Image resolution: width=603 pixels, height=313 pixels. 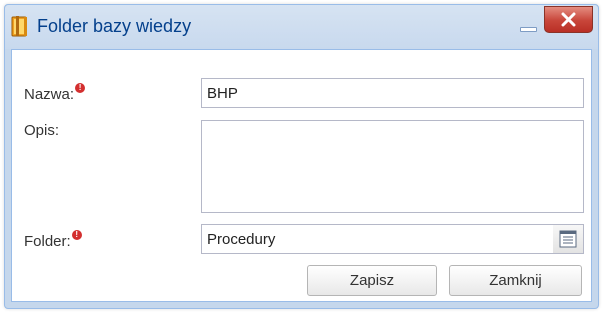 What do you see at coordinates (392, 93) in the screenshot?
I see `name-input` at bounding box center [392, 93].